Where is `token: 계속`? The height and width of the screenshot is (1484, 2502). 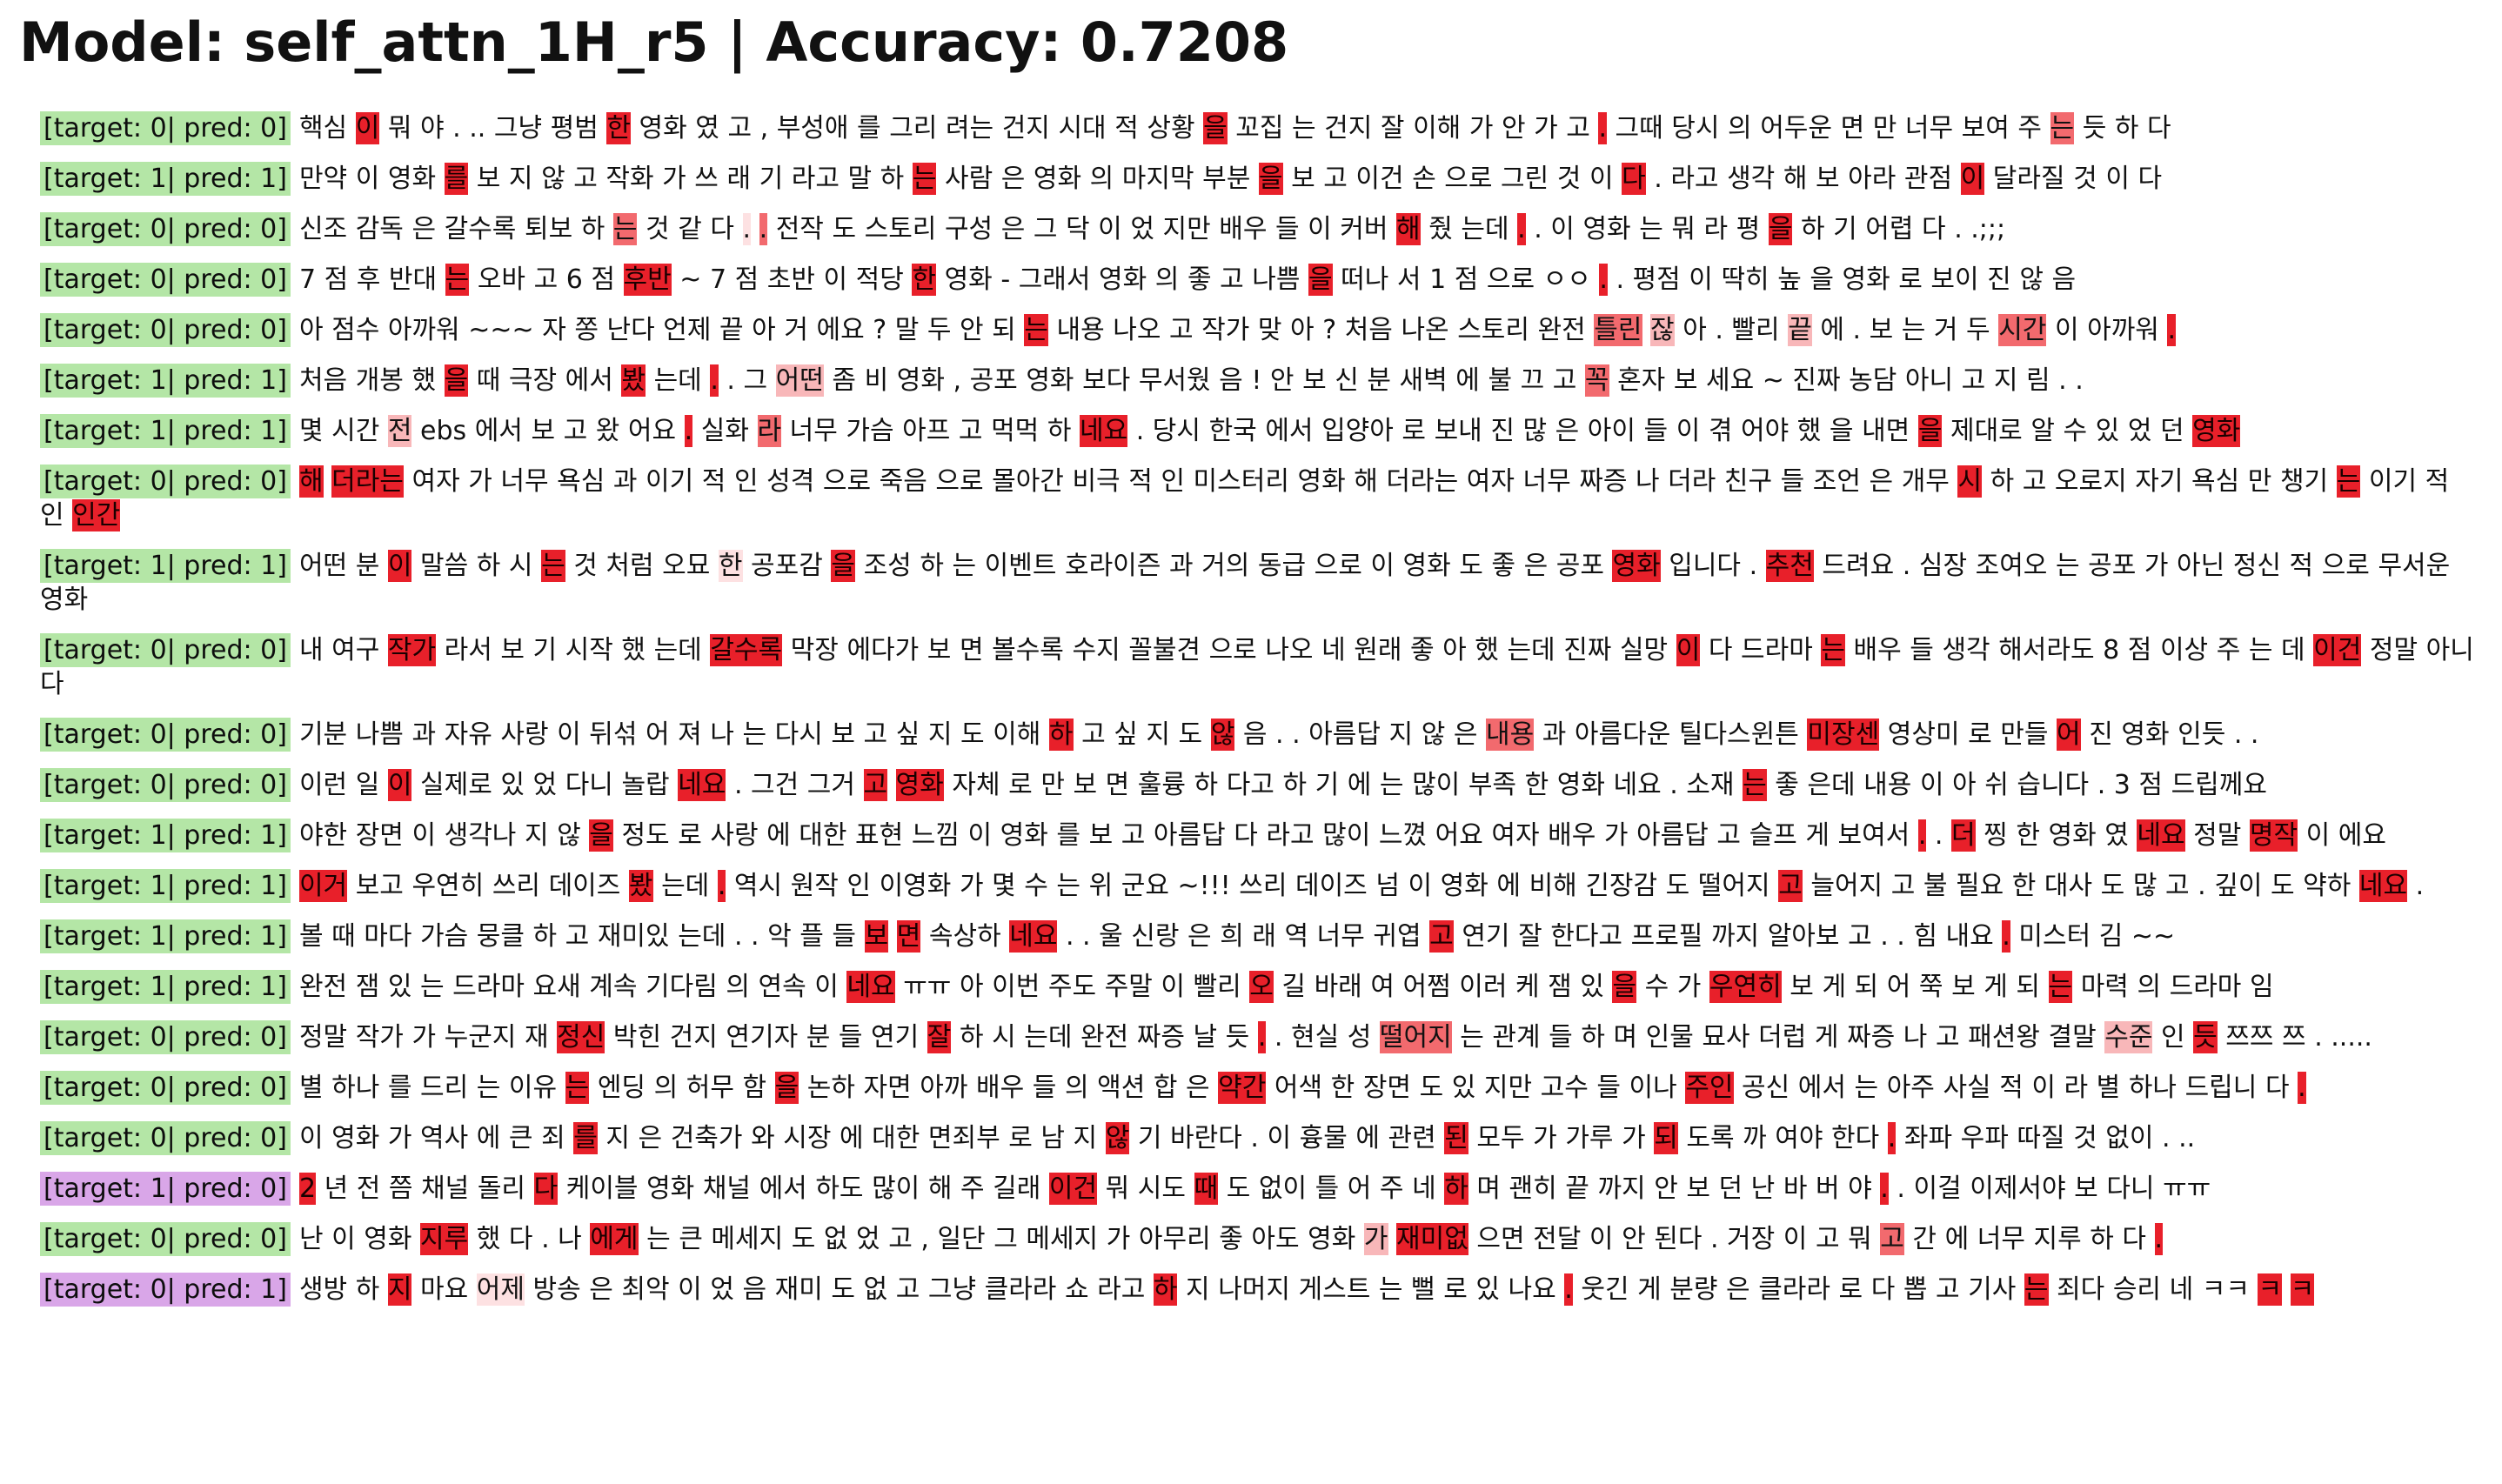
token: 계속 is located at coordinates (613, 987).